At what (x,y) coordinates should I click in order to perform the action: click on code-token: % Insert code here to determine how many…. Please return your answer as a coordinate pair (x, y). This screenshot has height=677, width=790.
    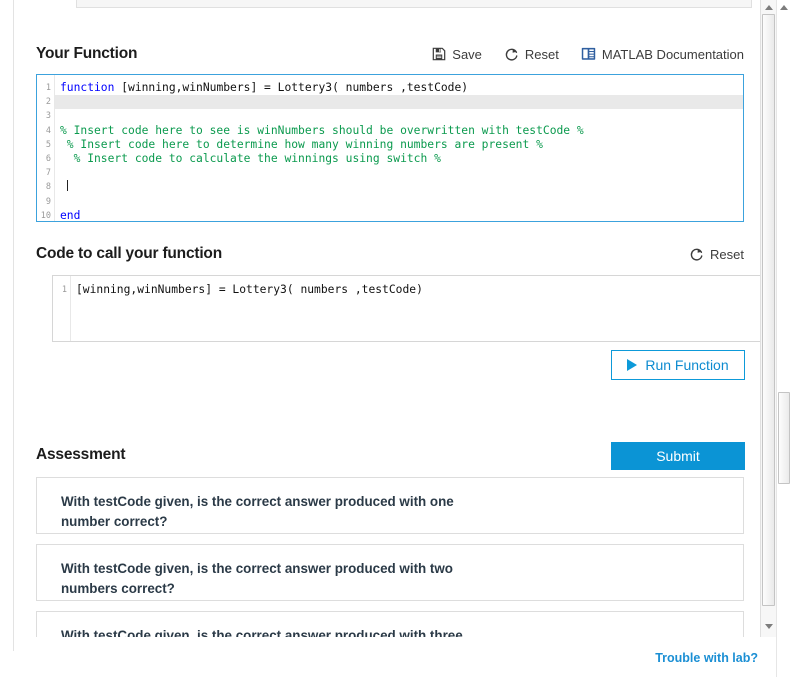
    Looking at the image, I should click on (301, 144).